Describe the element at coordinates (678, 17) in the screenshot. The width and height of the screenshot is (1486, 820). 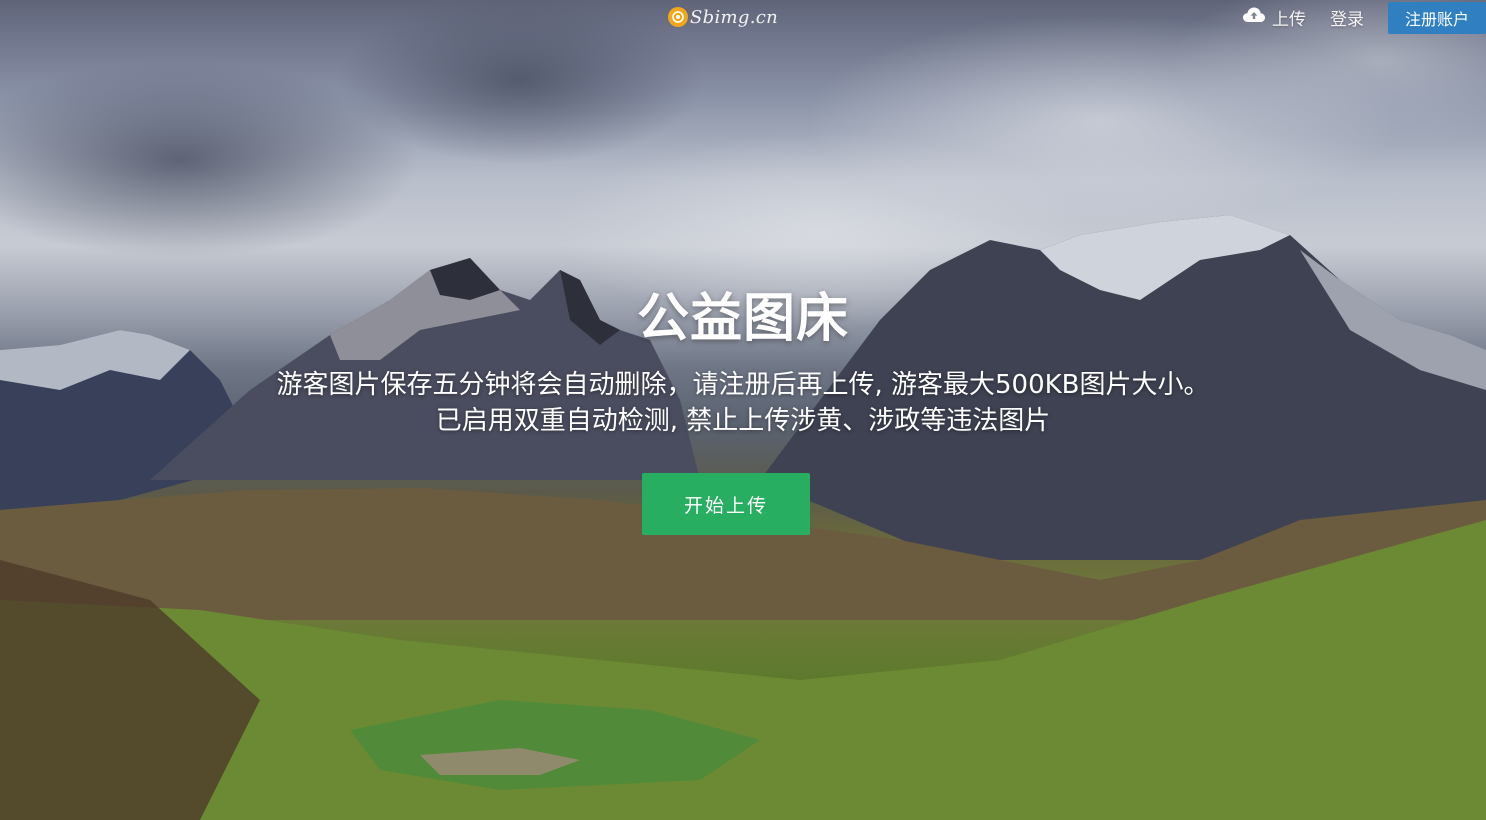
I see `logo-badge-icon` at that location.